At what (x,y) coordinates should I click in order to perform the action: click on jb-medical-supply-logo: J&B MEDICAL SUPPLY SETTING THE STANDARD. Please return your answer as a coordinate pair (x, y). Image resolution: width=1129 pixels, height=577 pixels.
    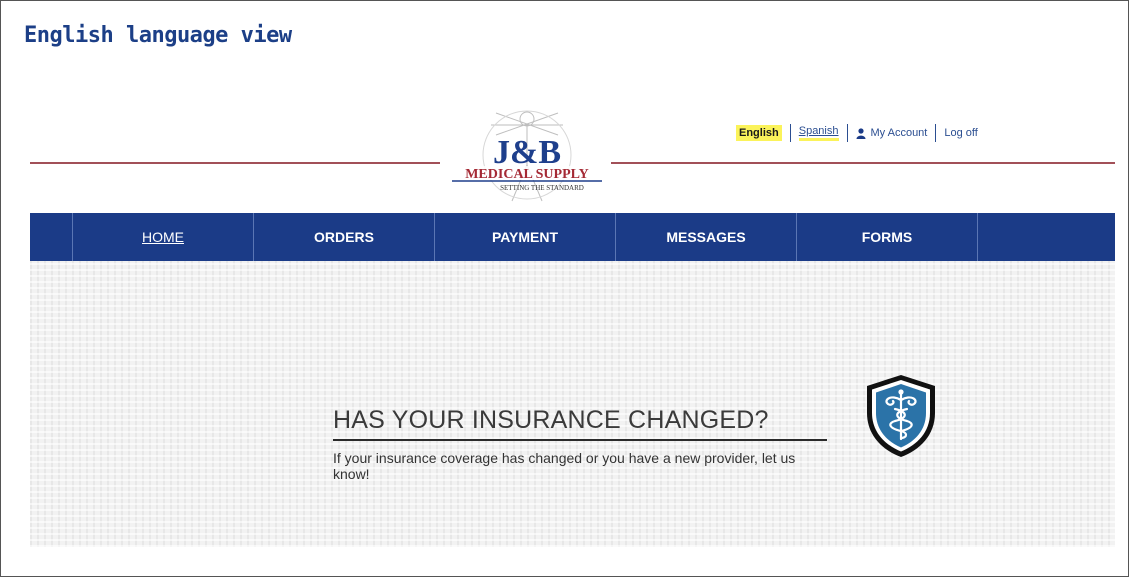
    Looking at the image, I should click on (527, 155).